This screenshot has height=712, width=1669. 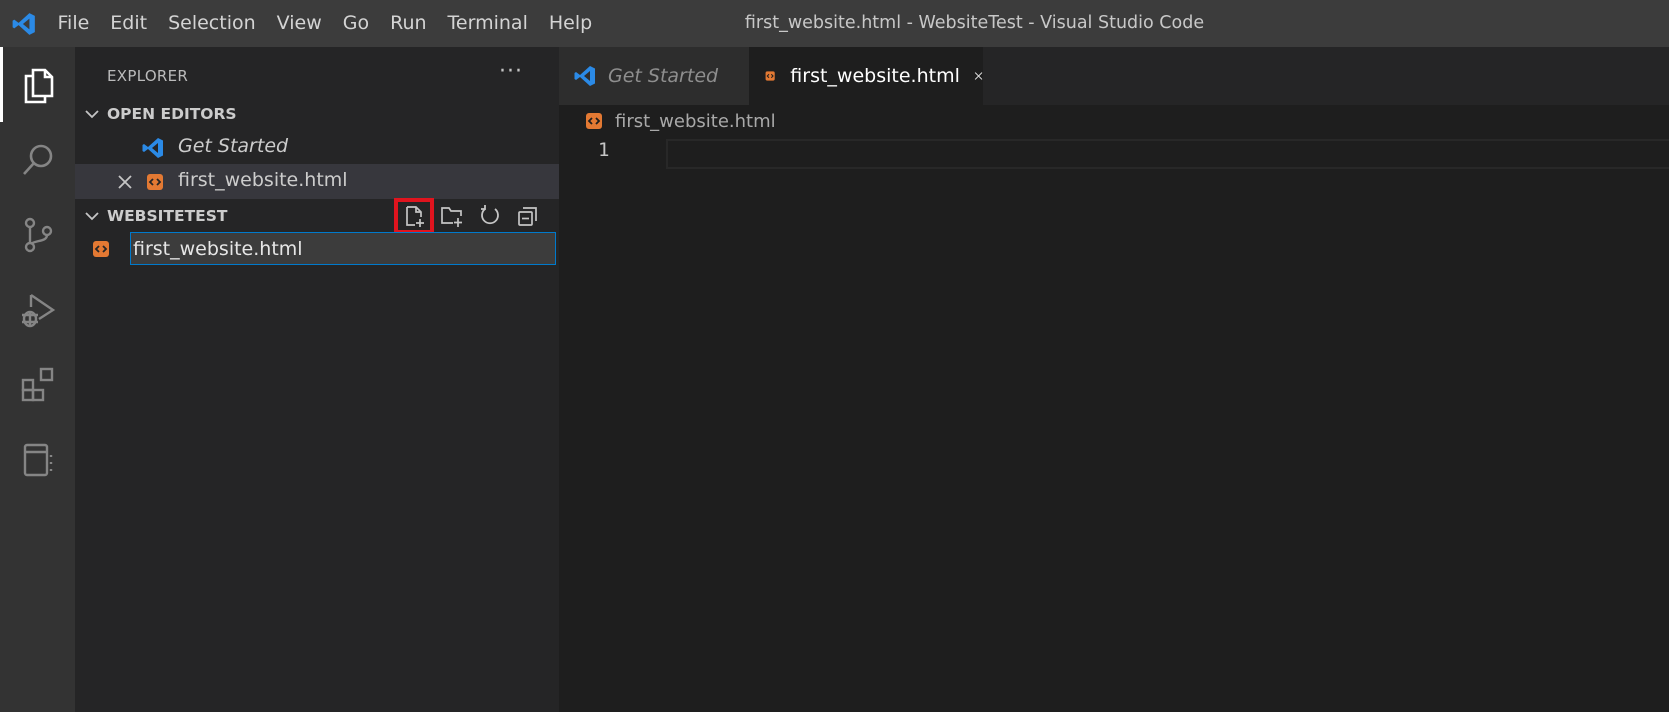 I want to click on new-file-icon, so click(x=415, y=216).